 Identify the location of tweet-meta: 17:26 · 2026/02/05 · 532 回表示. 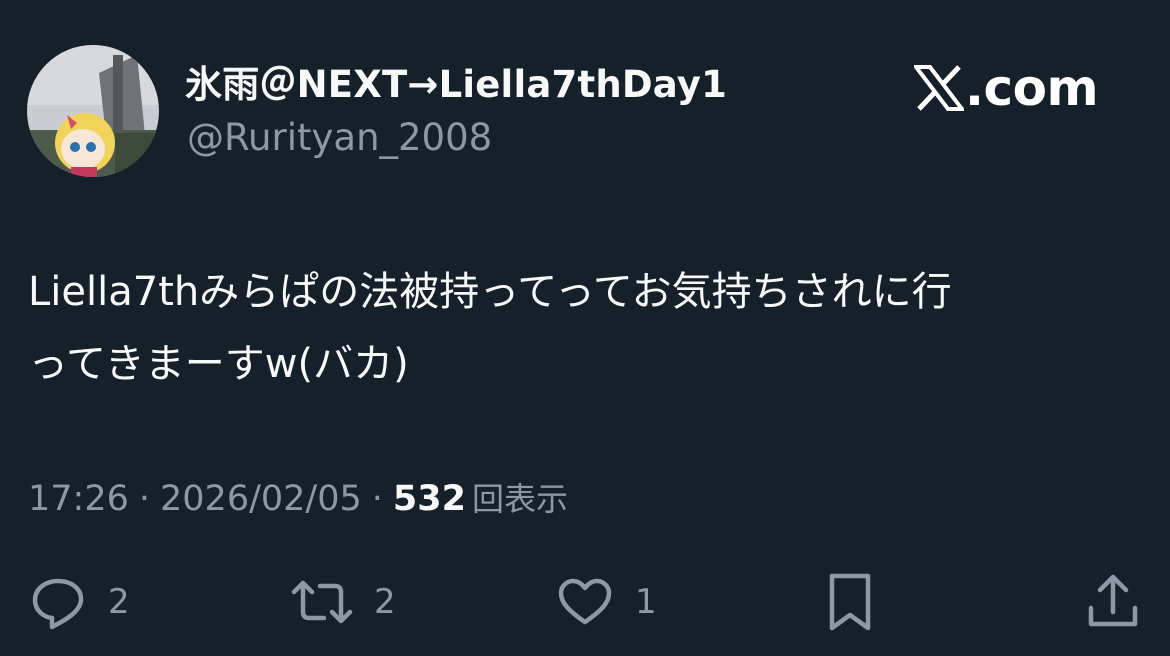
(298, 499).